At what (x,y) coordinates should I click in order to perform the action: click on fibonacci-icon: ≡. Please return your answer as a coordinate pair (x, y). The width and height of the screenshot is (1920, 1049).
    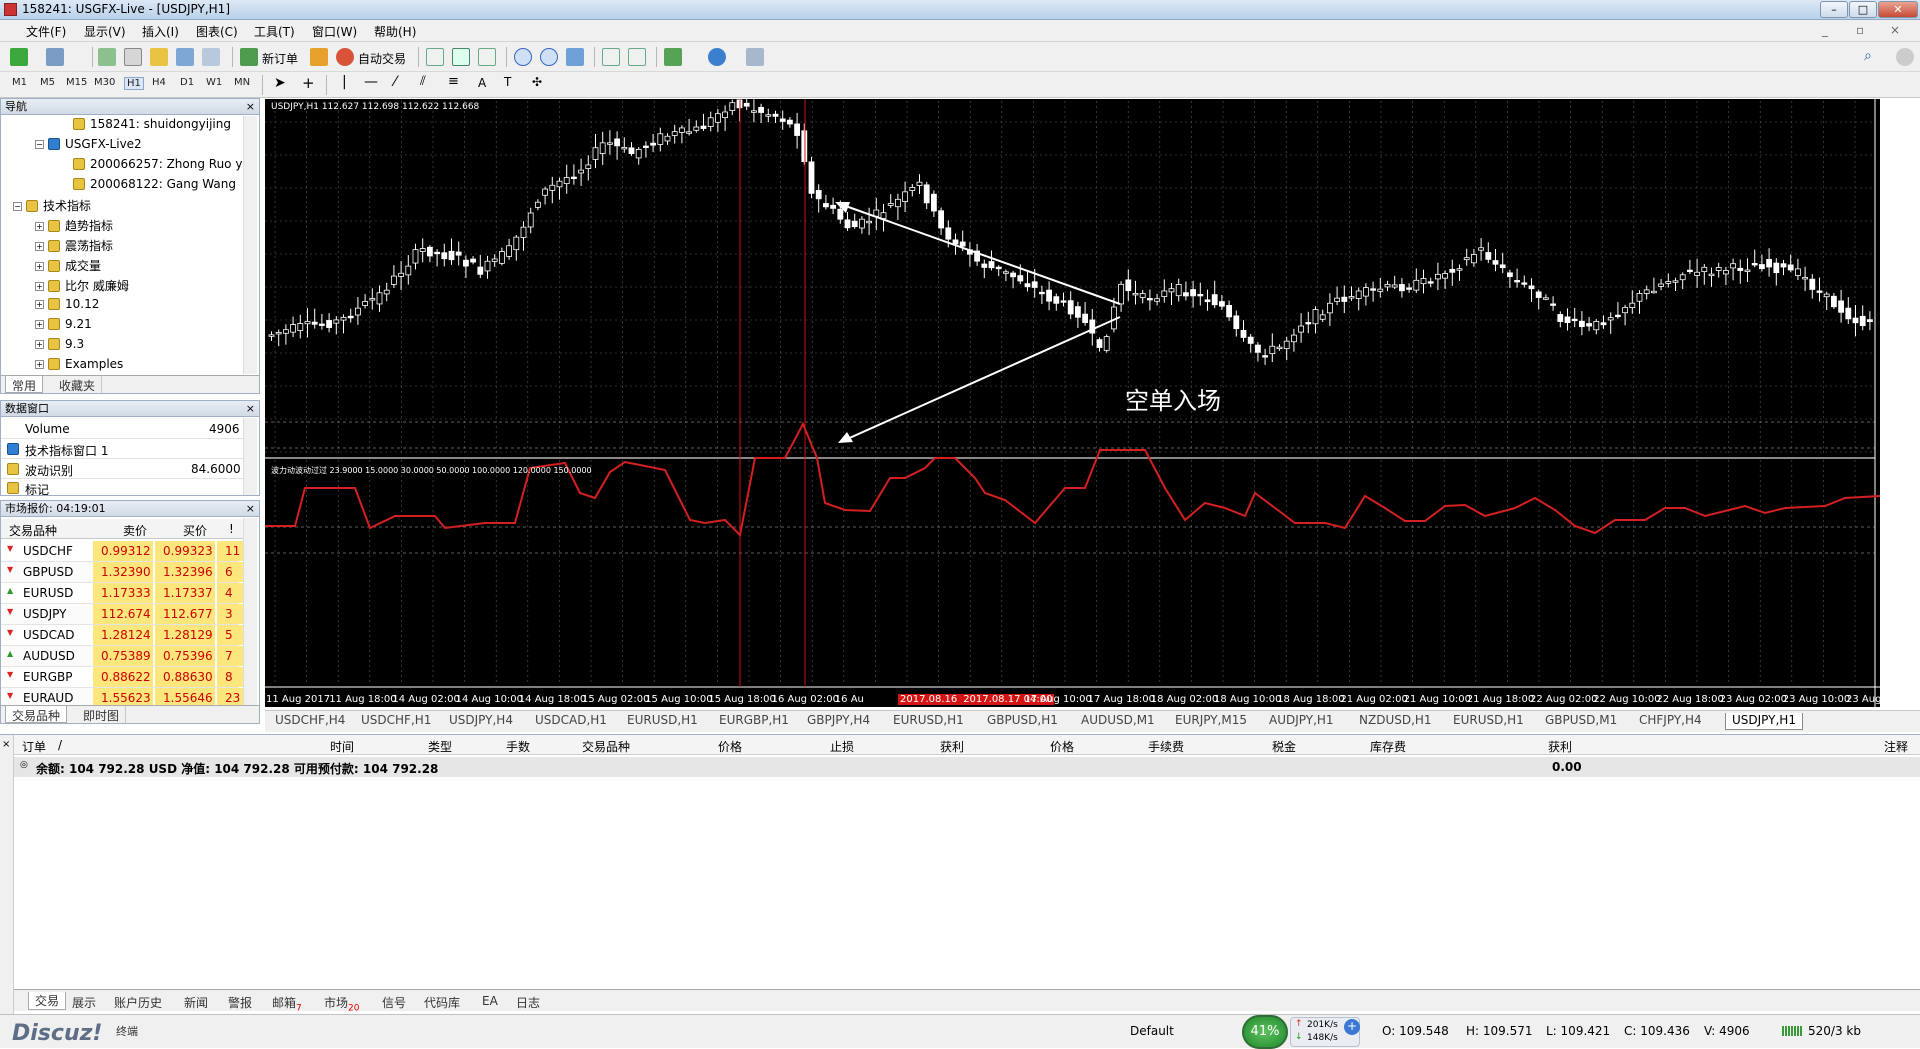
    Looking at the image, I should click on (453, 81).